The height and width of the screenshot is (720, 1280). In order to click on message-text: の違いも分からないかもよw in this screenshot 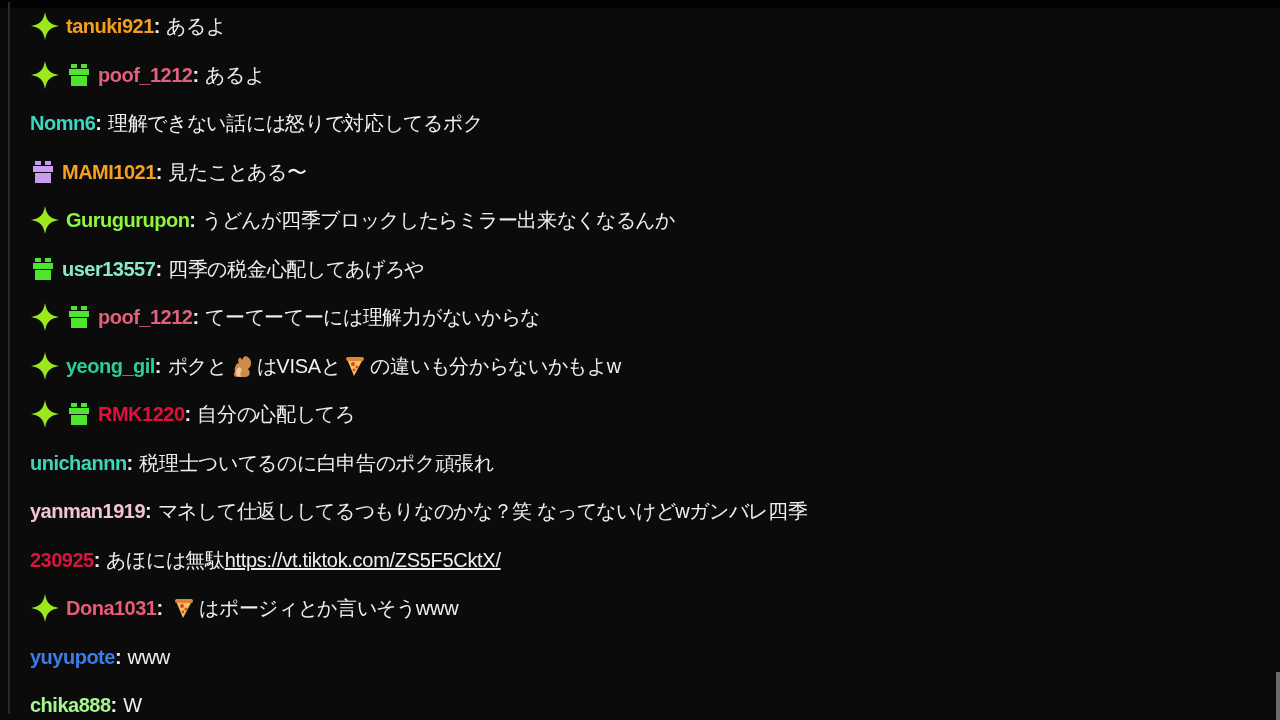, I will do `click(495, 366)`.